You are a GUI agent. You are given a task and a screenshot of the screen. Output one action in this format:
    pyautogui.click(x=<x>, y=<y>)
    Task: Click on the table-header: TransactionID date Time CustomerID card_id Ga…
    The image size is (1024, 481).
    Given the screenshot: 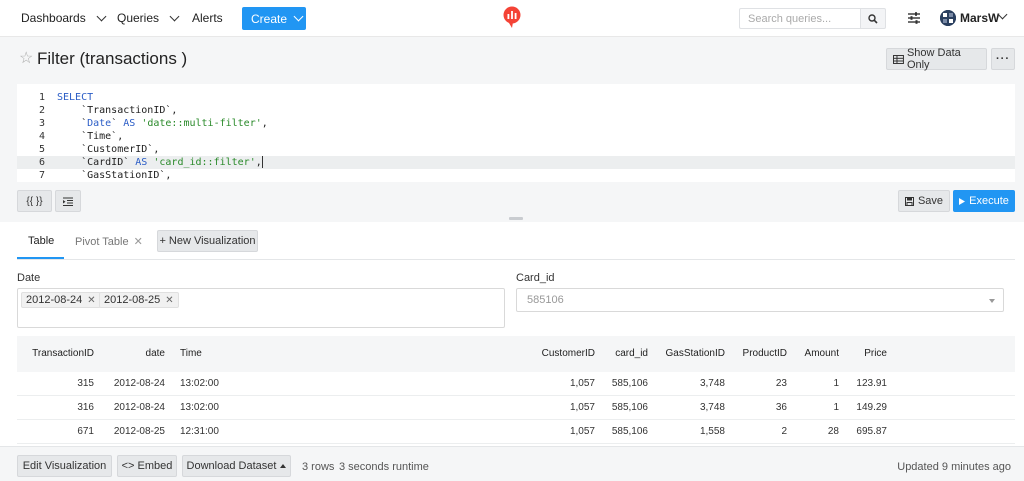 What is the action you would take?
    pyautogui.click(x=516, y=354)
    